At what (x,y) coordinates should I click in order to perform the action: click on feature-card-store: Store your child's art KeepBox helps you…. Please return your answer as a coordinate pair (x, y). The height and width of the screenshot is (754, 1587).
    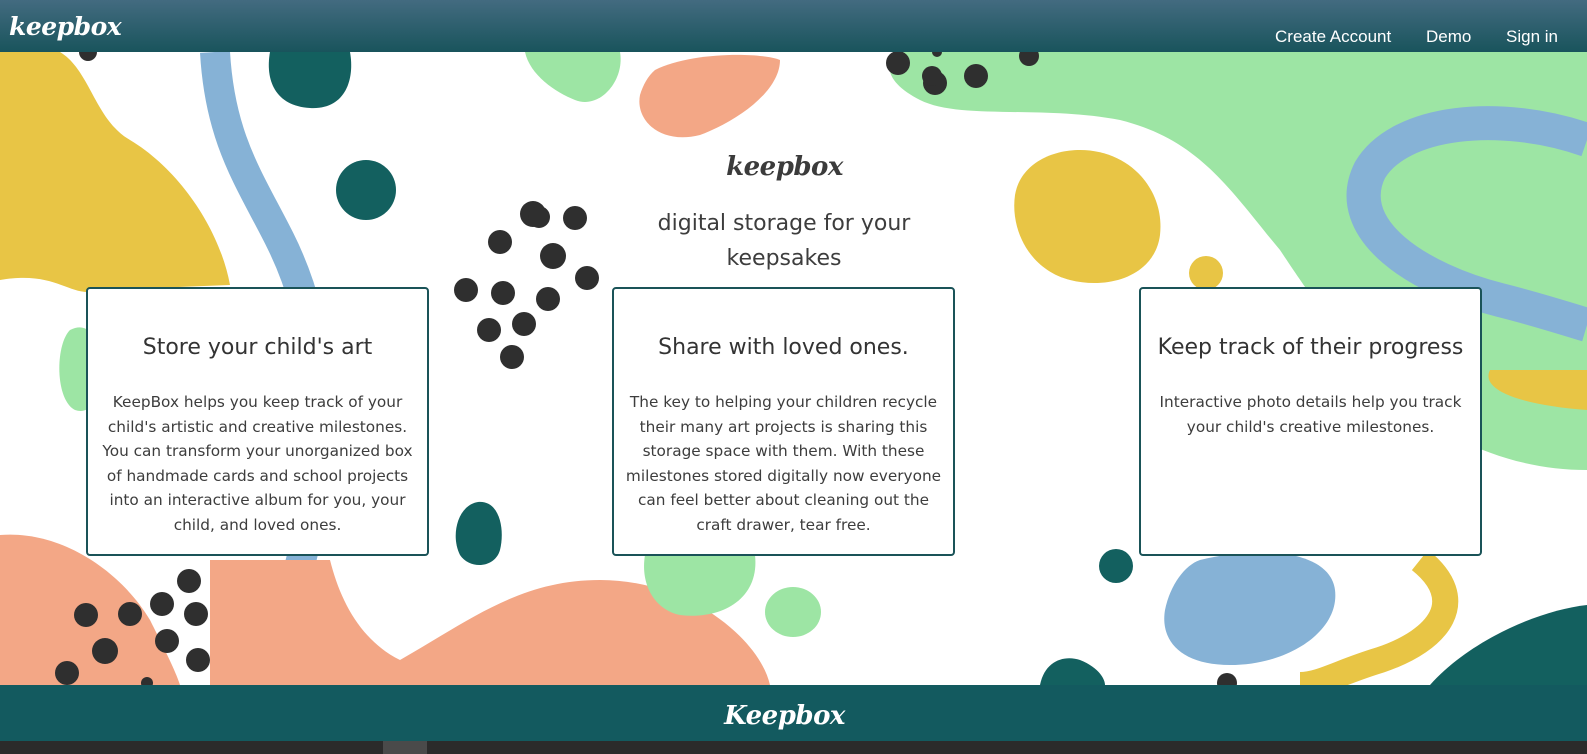
    Looking at the image, I should click on (257, 421).